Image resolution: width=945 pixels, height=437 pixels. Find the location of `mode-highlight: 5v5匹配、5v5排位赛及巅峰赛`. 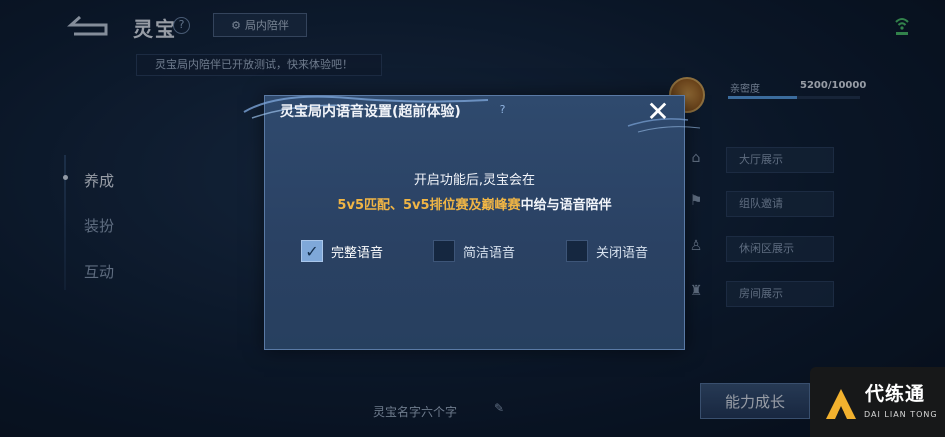

mode-highlight: 5v5匹配、5v5排位赛及巅峰赛 is located at coordinates (429, 205).